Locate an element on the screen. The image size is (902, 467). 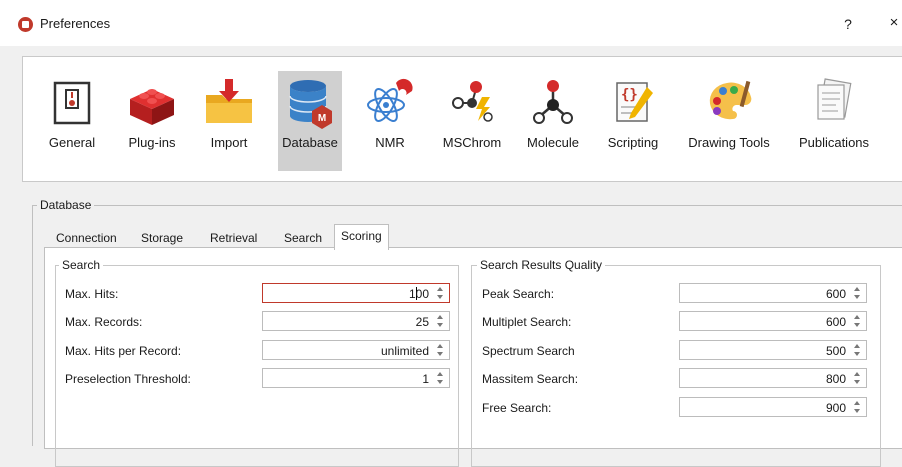
max-hits-per-record-spinbox: unlimited is located at coordinates (356, 350).